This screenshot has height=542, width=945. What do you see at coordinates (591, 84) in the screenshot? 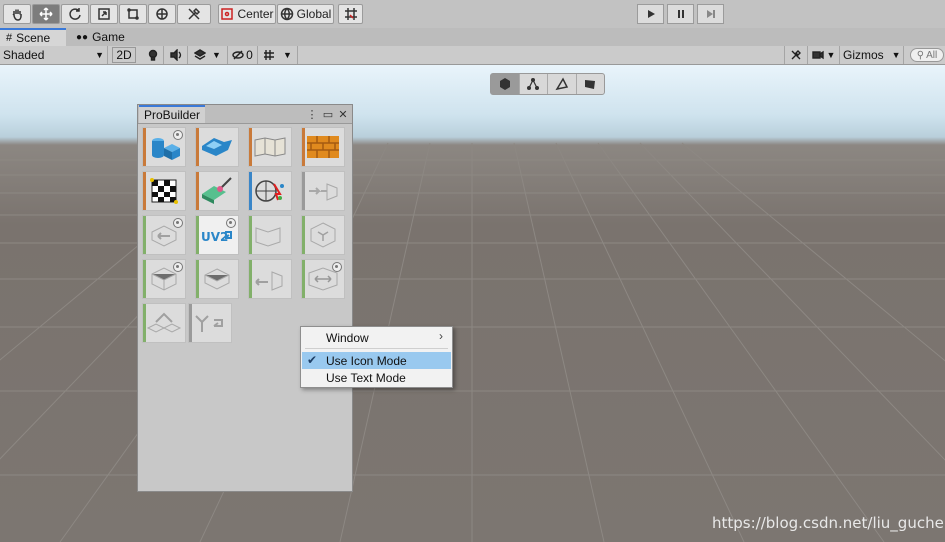
I see `face-mode-button` at bounding box center [591, 84].